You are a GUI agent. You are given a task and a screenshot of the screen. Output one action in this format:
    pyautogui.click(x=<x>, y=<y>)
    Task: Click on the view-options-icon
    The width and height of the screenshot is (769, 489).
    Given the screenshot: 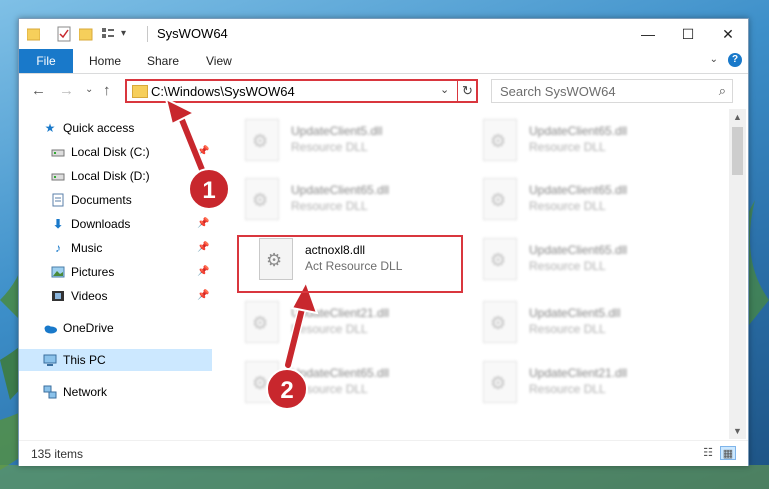 What is the action you would take?
    pyautogui.click(x=108, y=34)
    